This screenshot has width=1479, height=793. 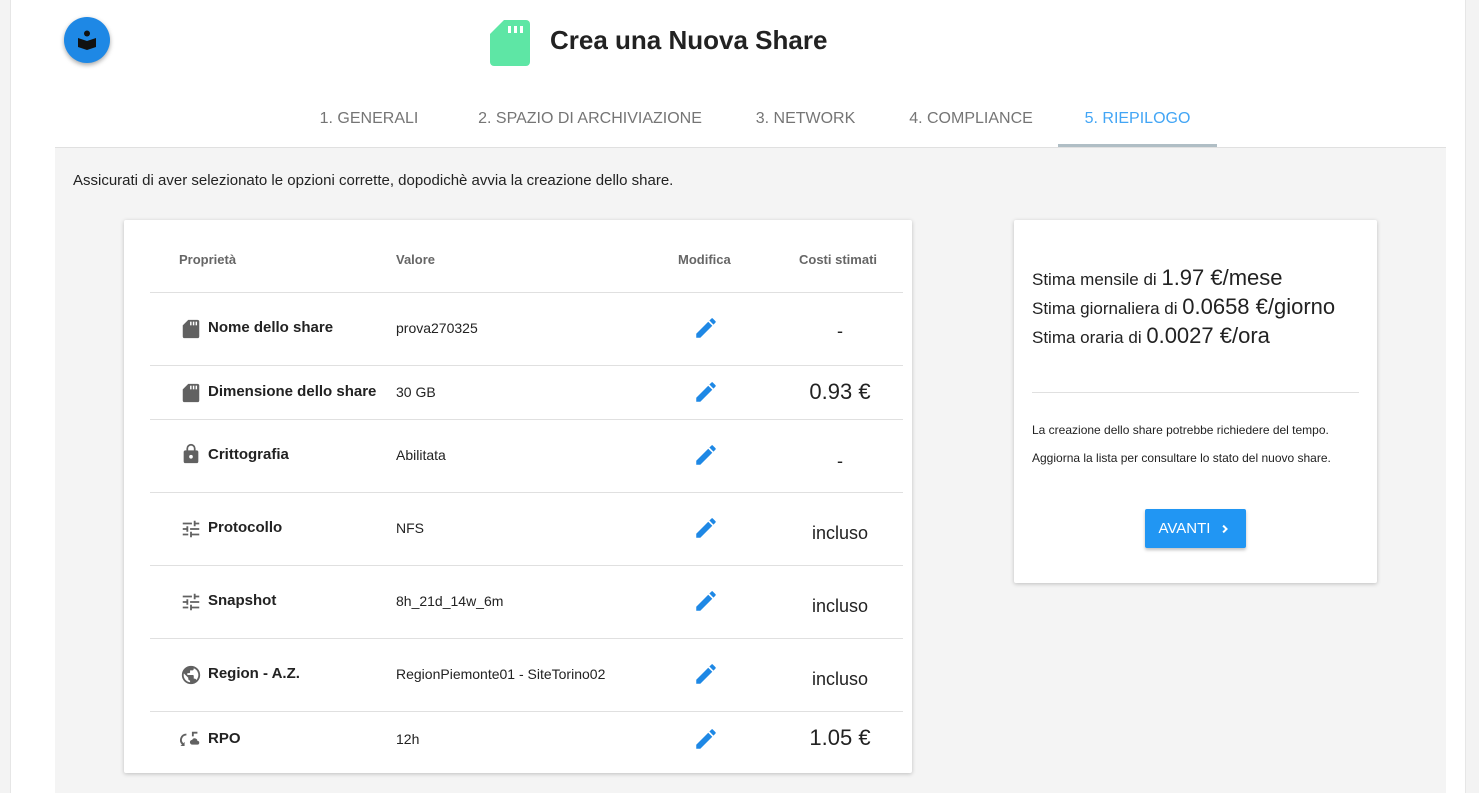 What do you see at coordinates (1195, 392) in the screenshot?
I see `divider` at bounding box center [1195, 392].